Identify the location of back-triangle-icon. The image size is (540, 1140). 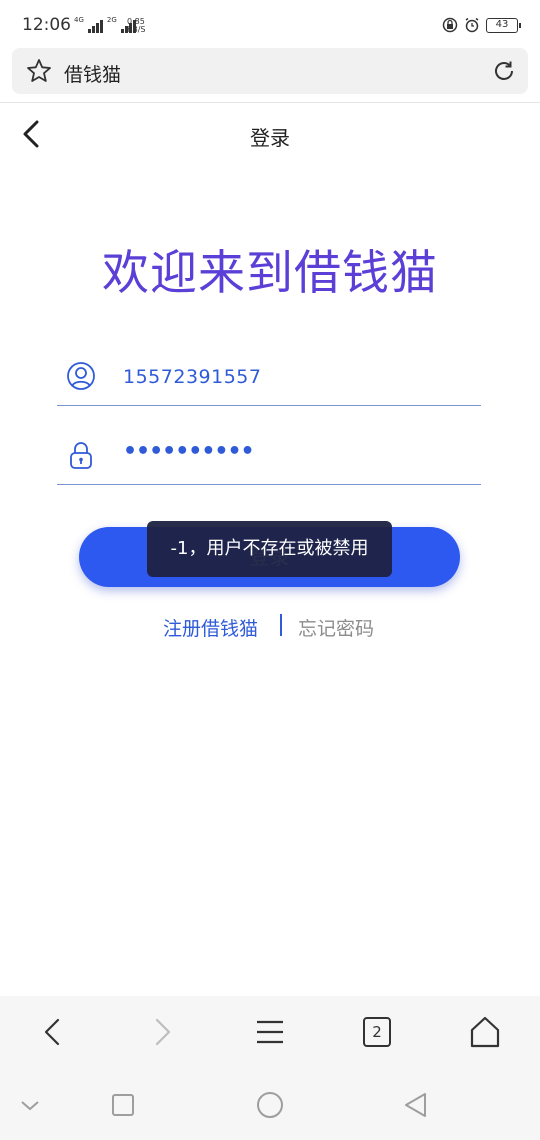
(415, 1105).